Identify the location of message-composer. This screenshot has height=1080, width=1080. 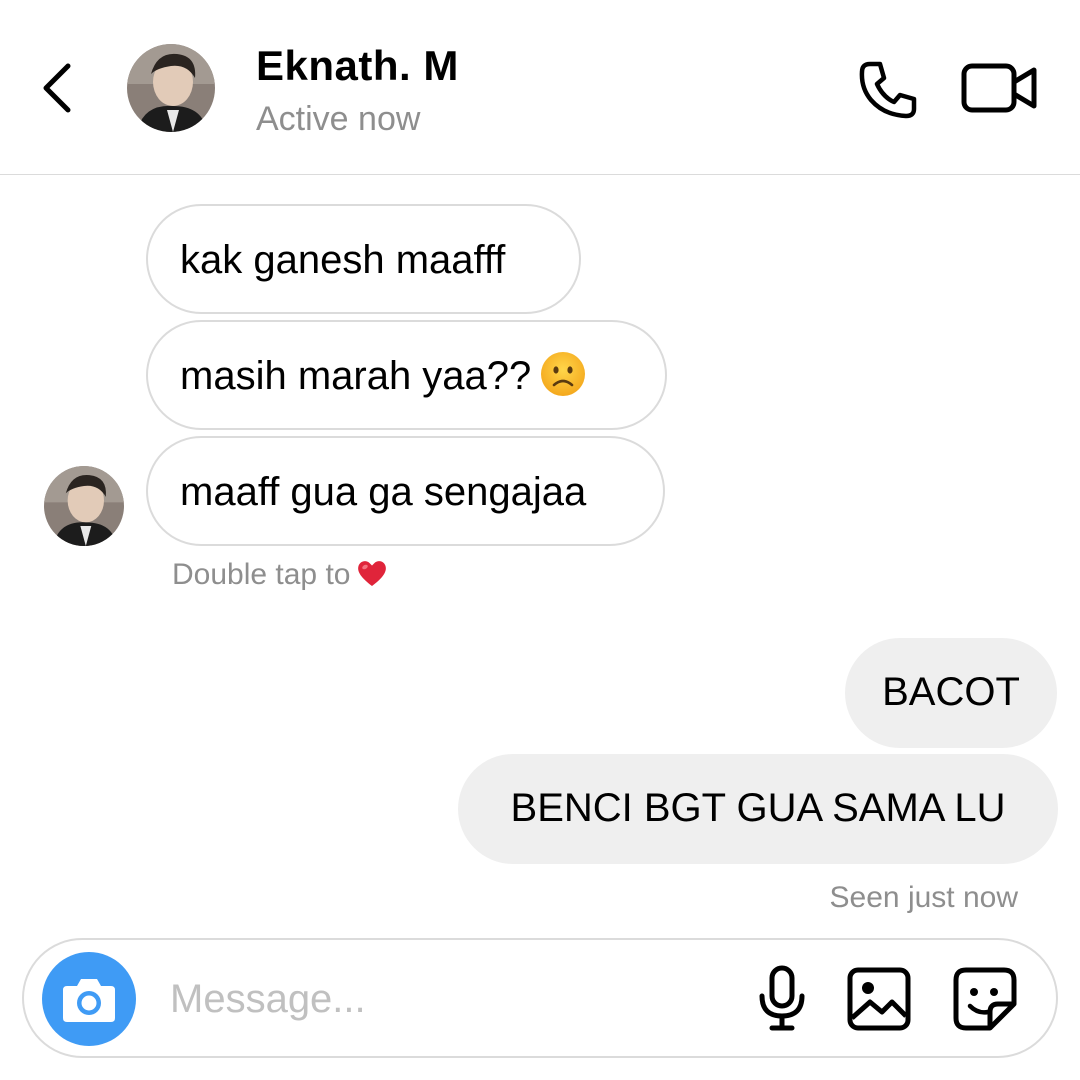
(540, 998).